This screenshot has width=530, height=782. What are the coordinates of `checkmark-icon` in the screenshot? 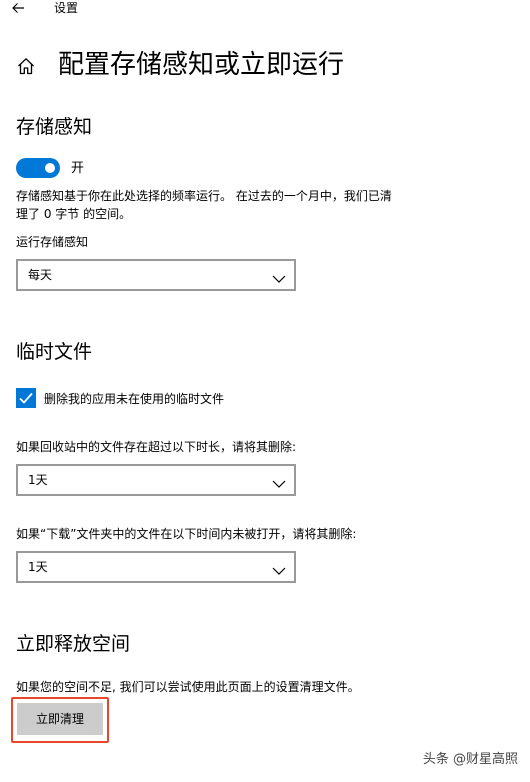 It's located at (26, 398).